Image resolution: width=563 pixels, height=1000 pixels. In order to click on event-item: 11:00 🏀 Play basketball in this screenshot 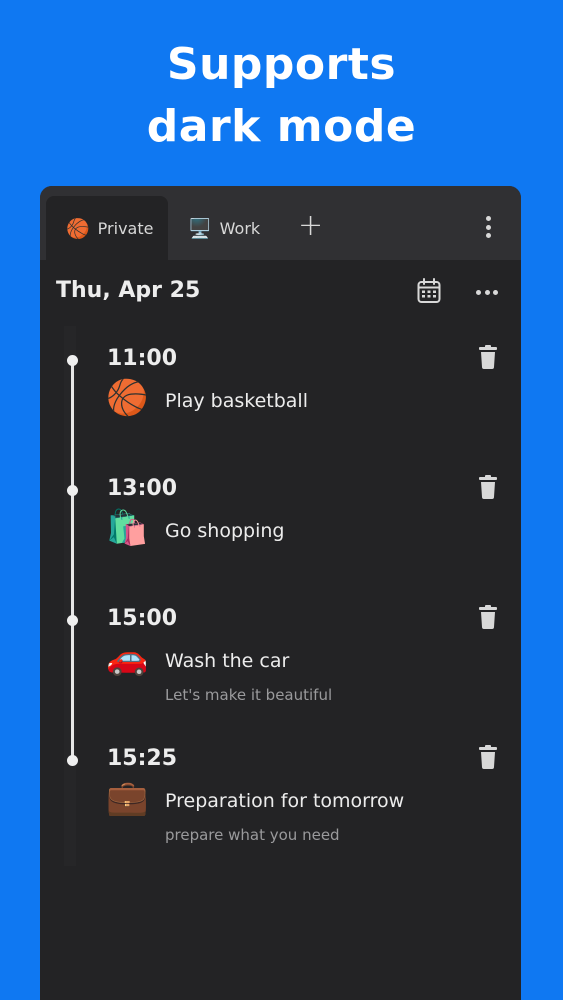, I will do `click(280, 402)`.